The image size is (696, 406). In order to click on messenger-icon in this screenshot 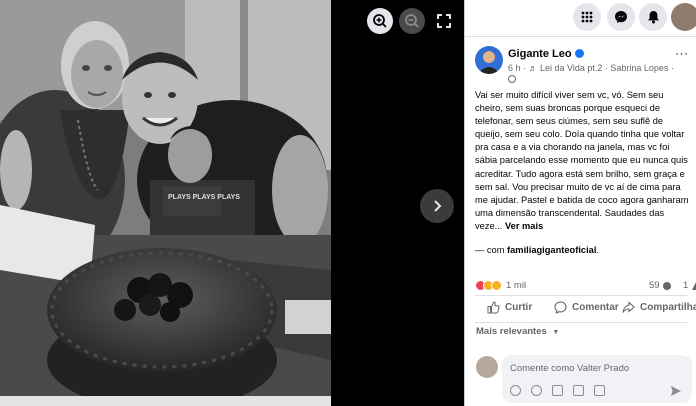, I will do `click(621, 17)`.